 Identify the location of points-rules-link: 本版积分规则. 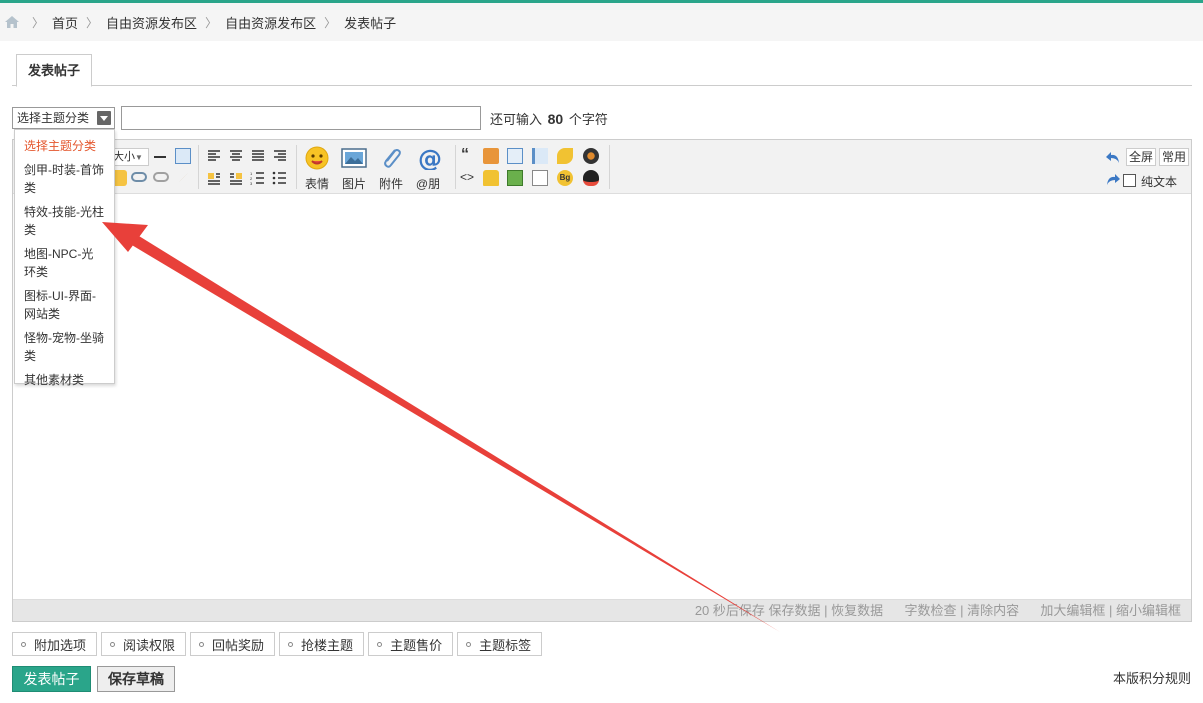
(1152, 677).